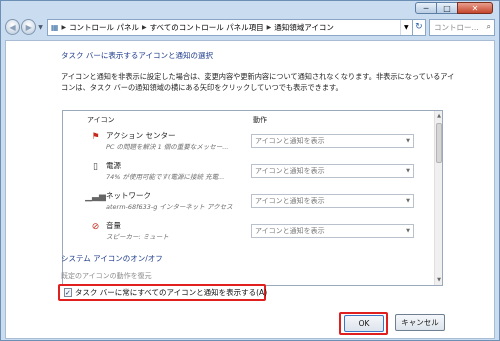  What do you see at coordinates (438, 116) in the screenshot?
I see `scroll-up-icon: ▲` at bounding box center [438, 116].